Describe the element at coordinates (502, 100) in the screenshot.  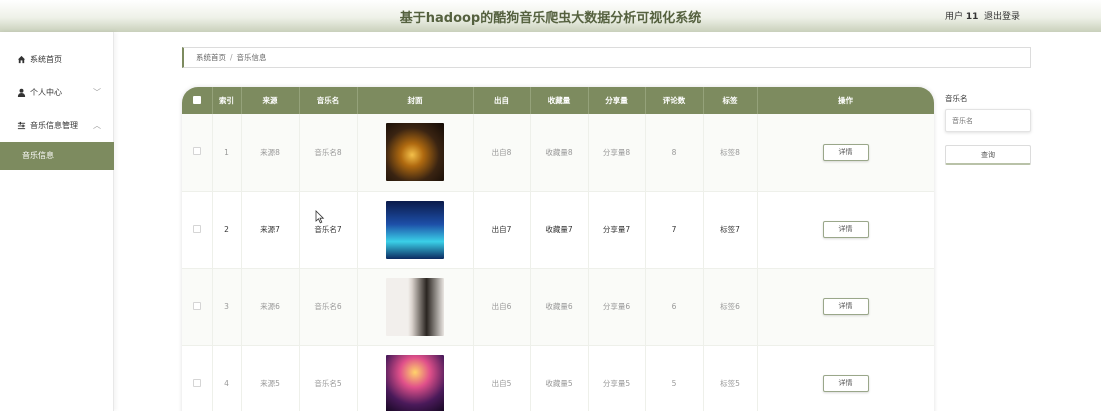
I see `column-header-origin: 出自` at that location.